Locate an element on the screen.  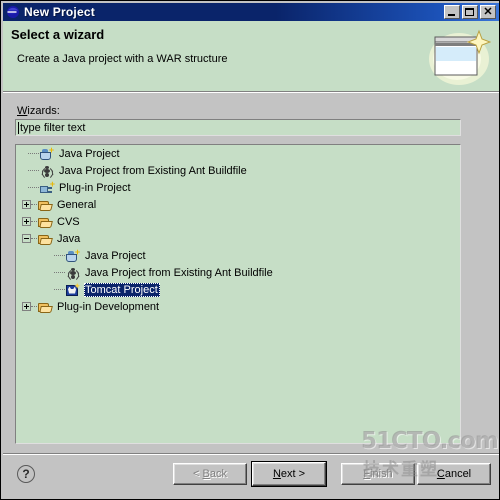
finish-button-label: Finish is located at coordinates (378, 474).